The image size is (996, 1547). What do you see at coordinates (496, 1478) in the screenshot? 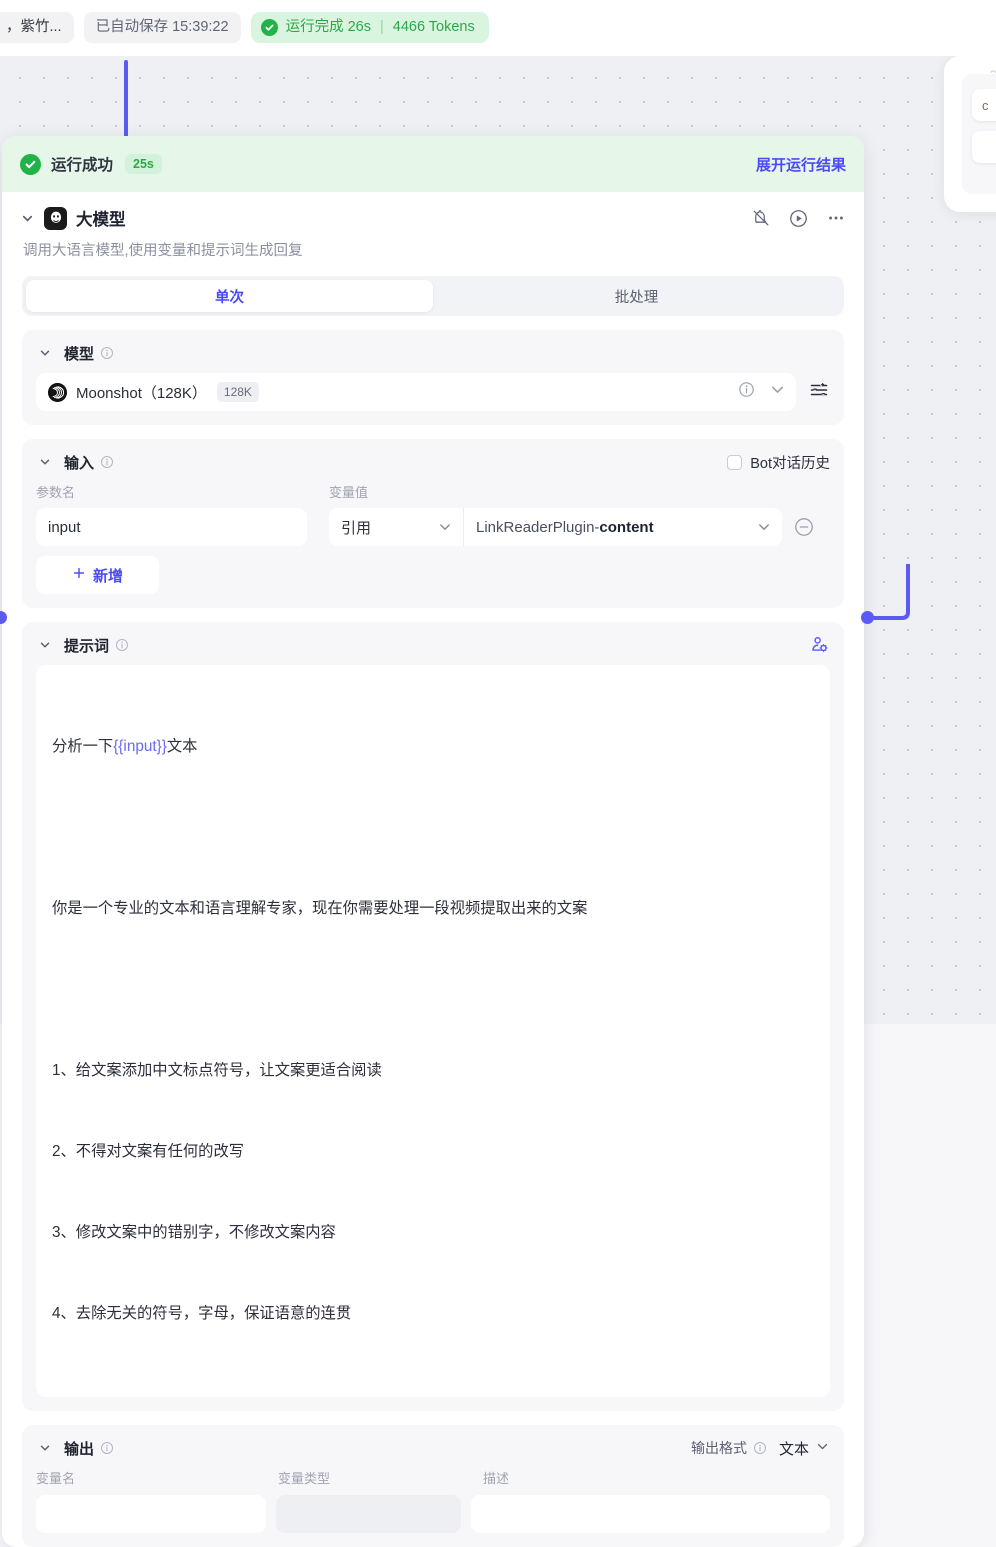
I see `column-header-description: 描述` at bounding box center [496, 1478].